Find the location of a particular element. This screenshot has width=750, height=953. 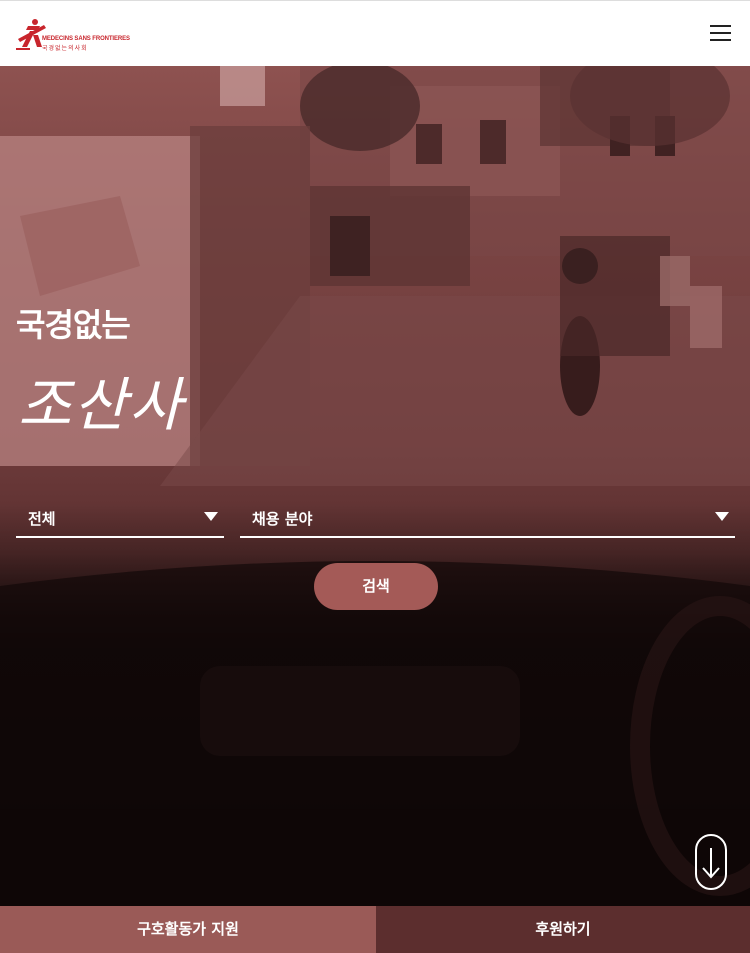

arrow-down-icon is located at coordinates (711, 863).